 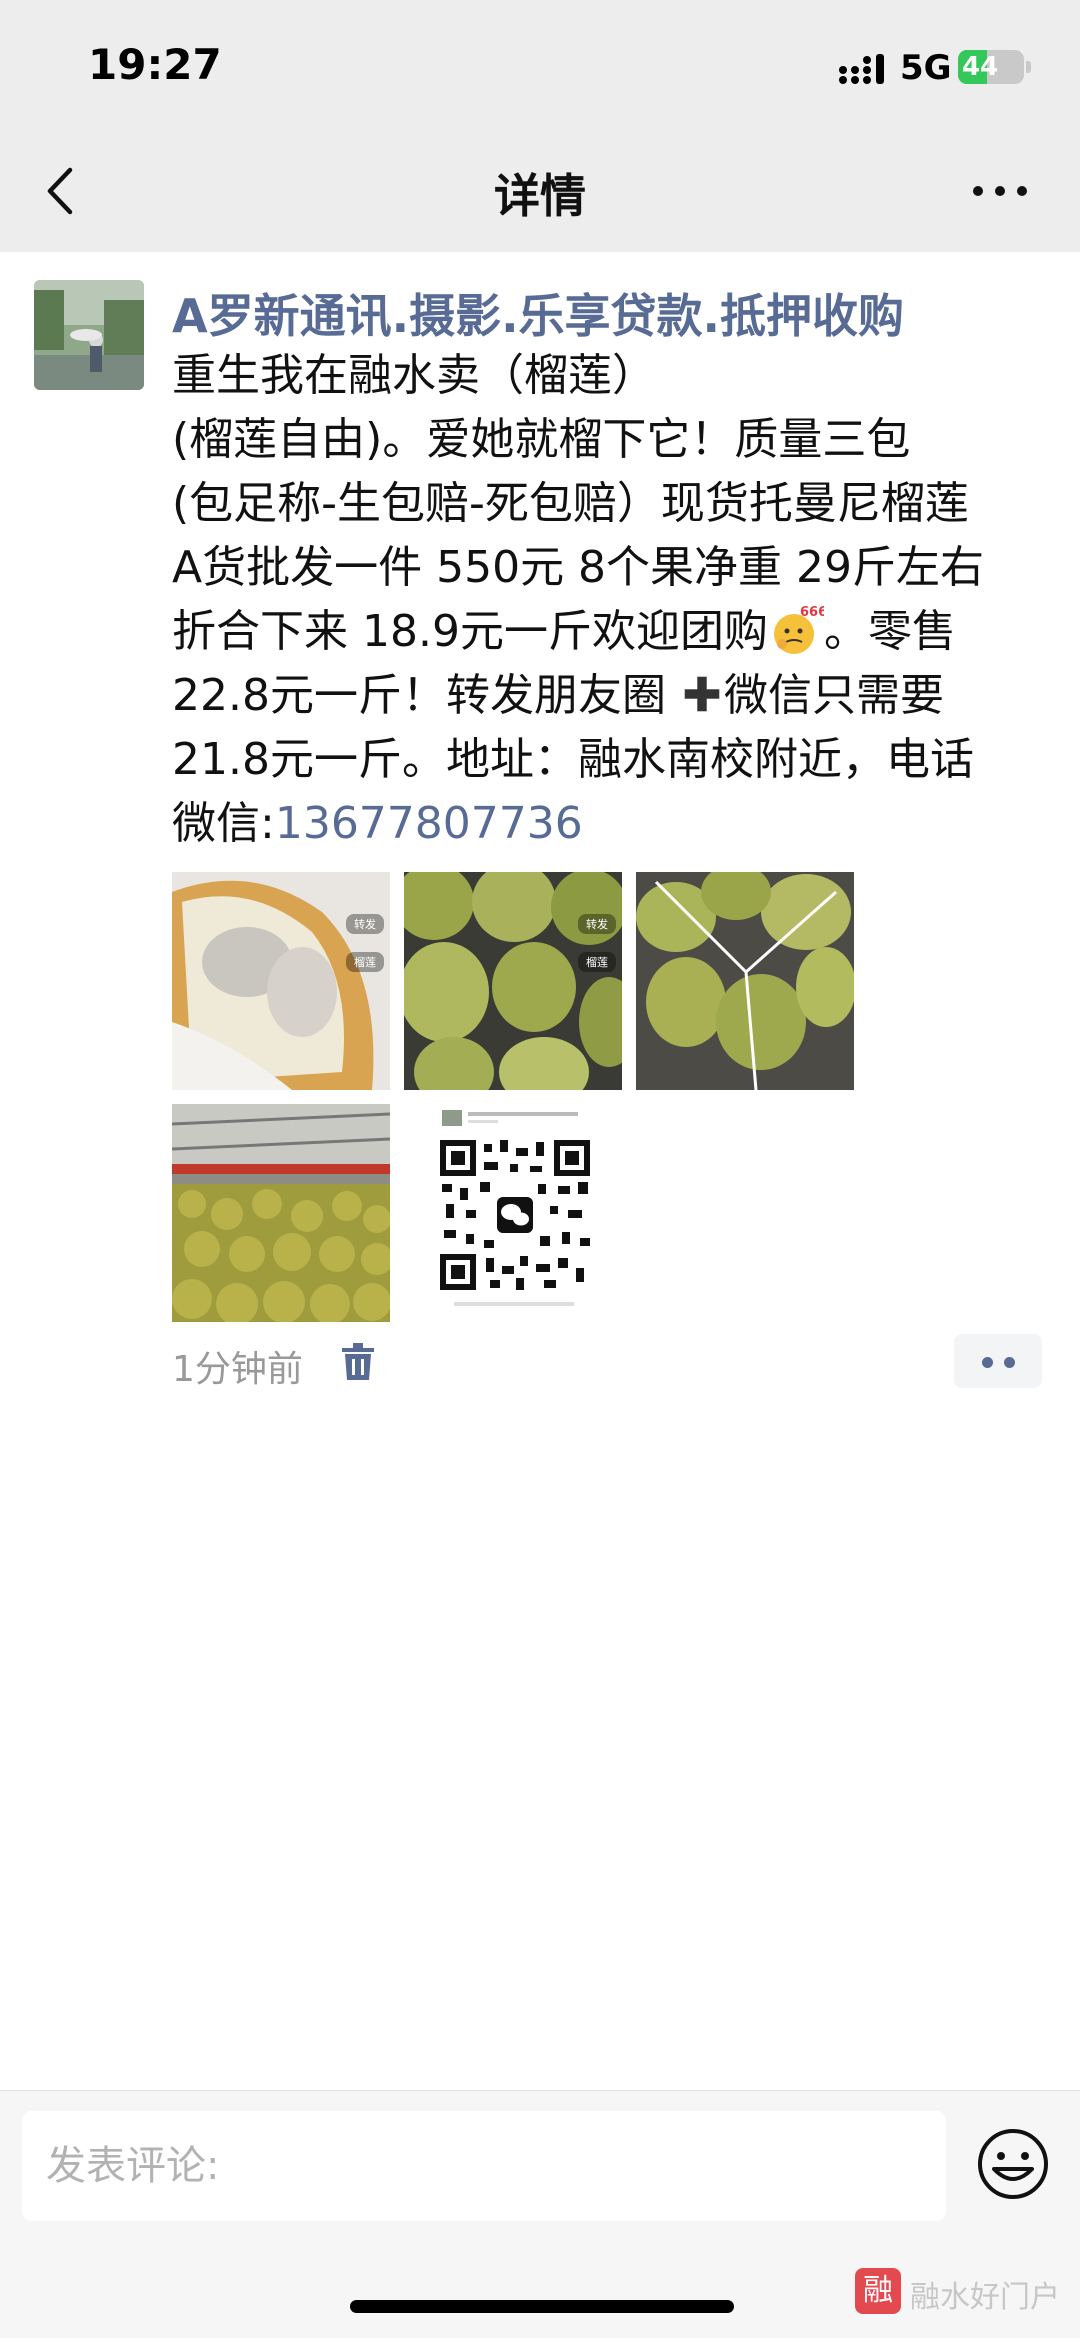 What do you see at coordinates (414, 375) in the screenshot?
I see `content-line-1: 重生我在融水卖（榴莲）` at bounding box center [414, 375].